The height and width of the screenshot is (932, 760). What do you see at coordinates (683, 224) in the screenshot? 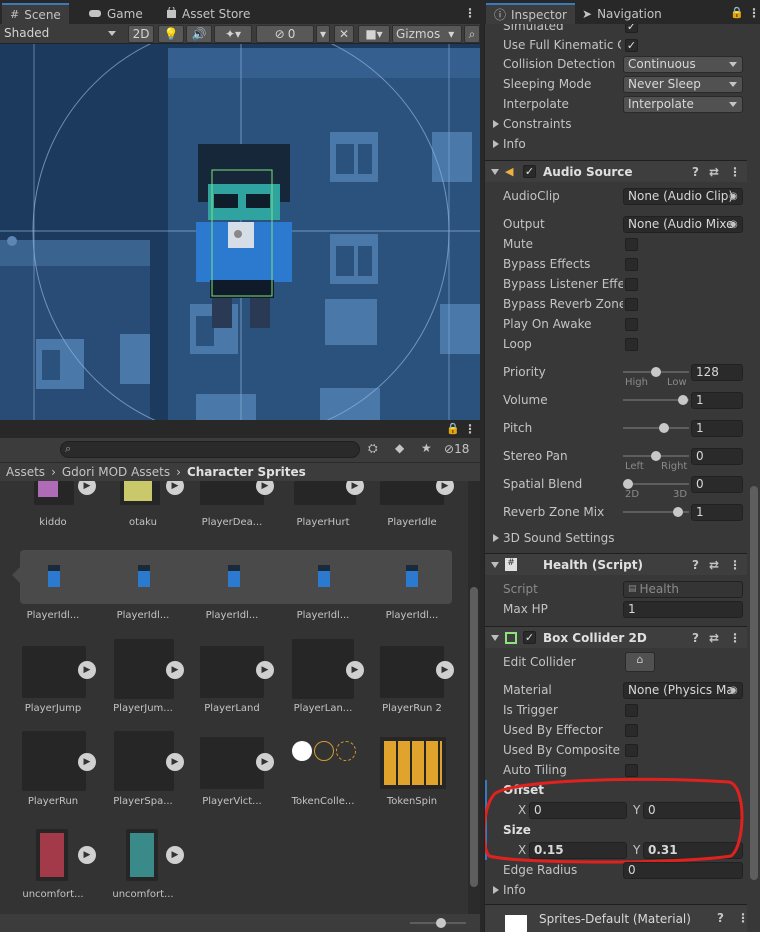
I see `output-field: None (Audio Mixe` at bounding box center [683, 224].